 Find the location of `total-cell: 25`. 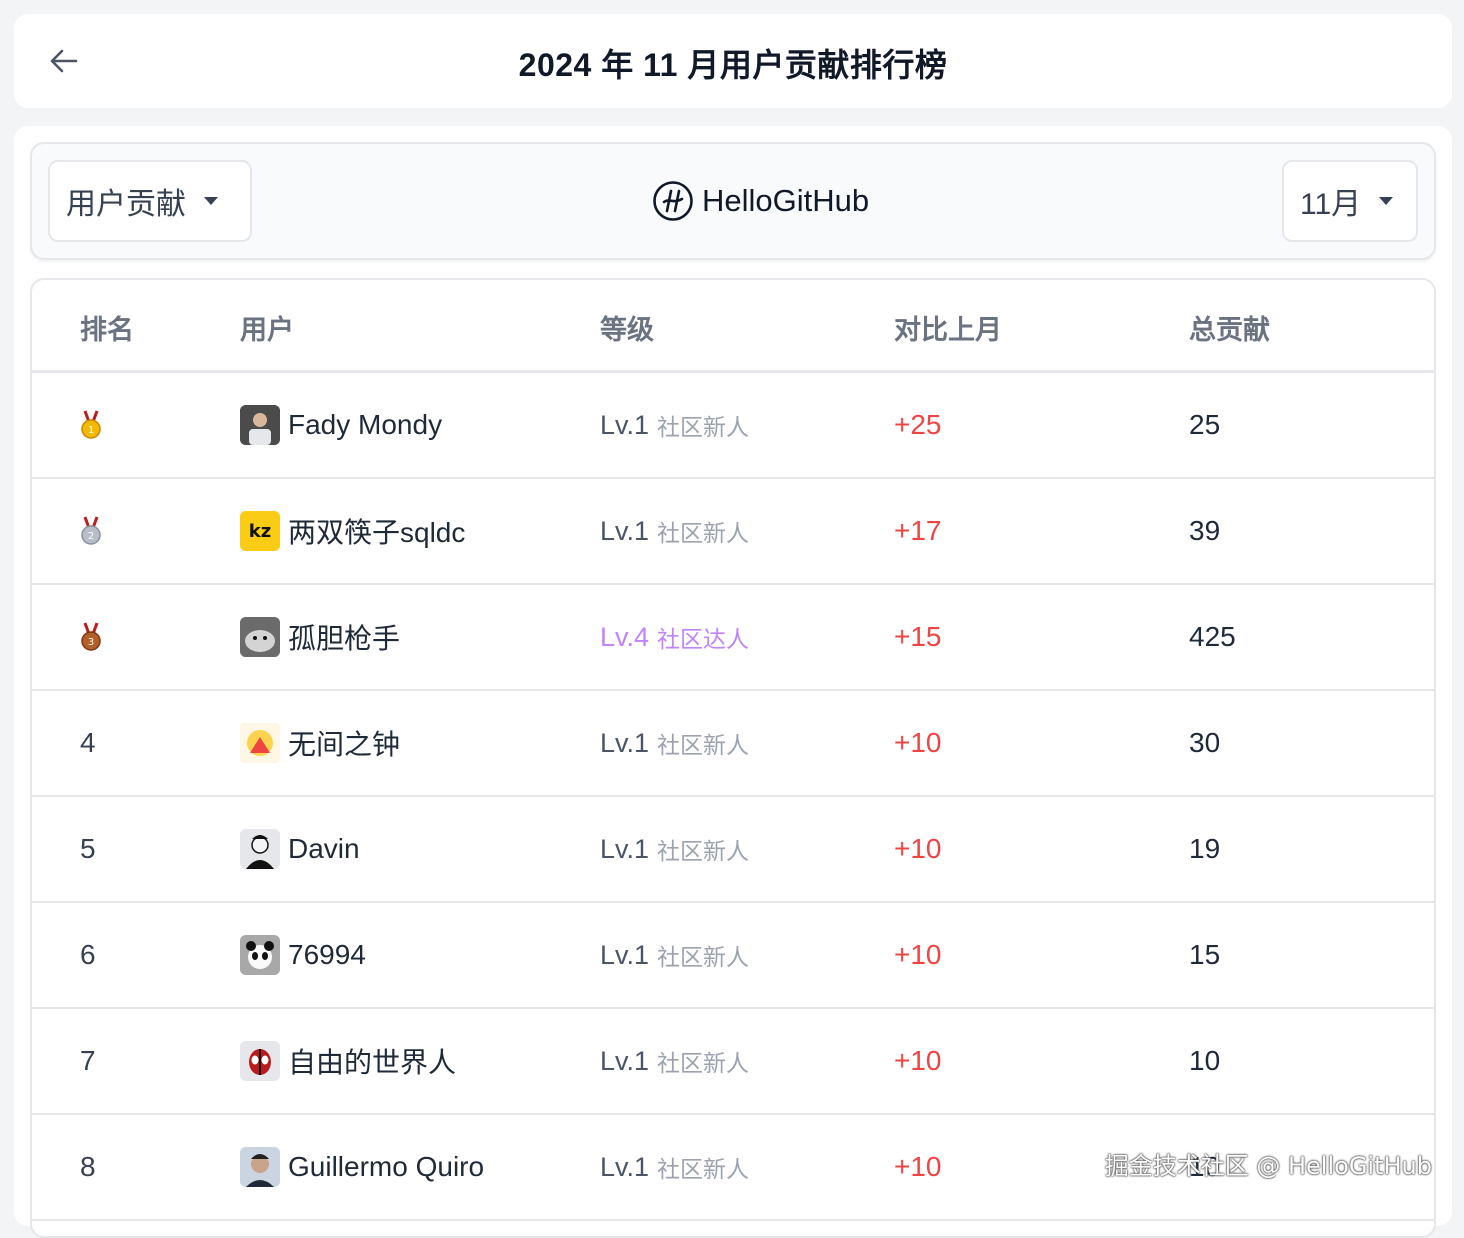

total-cell: 25 is located at coordinates (1205, 424).